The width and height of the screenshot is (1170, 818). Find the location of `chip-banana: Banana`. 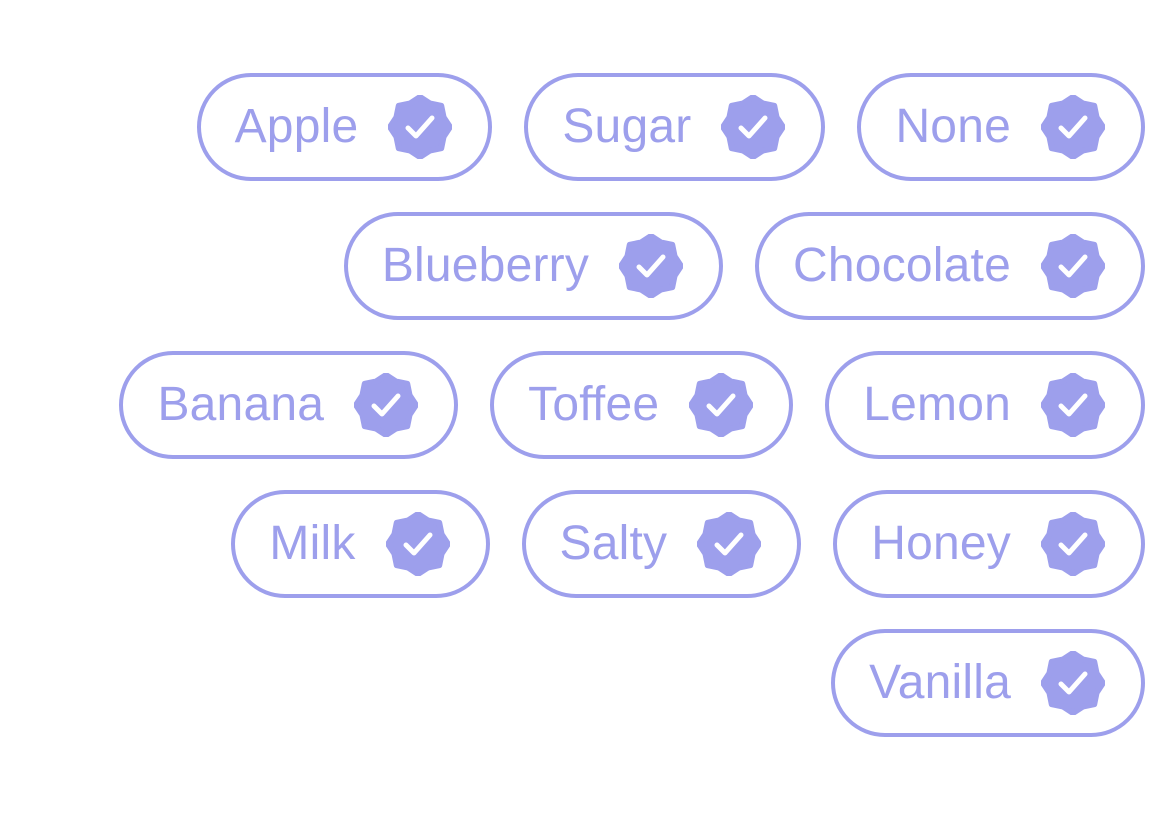

chip-banana: Banana is located at coordinates (289, 405).